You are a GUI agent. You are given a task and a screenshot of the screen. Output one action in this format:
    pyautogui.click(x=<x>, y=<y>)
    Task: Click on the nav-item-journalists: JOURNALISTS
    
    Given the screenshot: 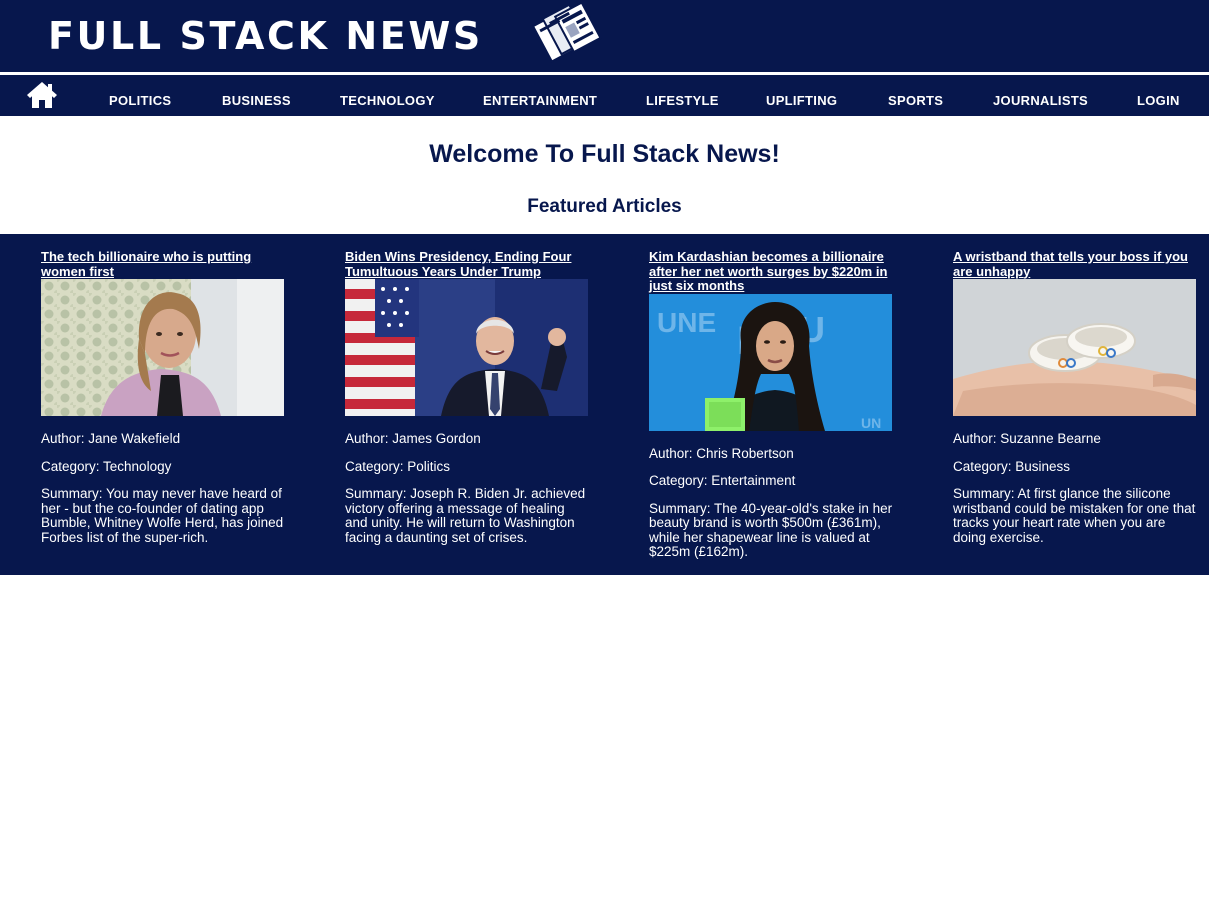 What is the action you would take?
    pyautogui.click(x=1040, y=100)
    